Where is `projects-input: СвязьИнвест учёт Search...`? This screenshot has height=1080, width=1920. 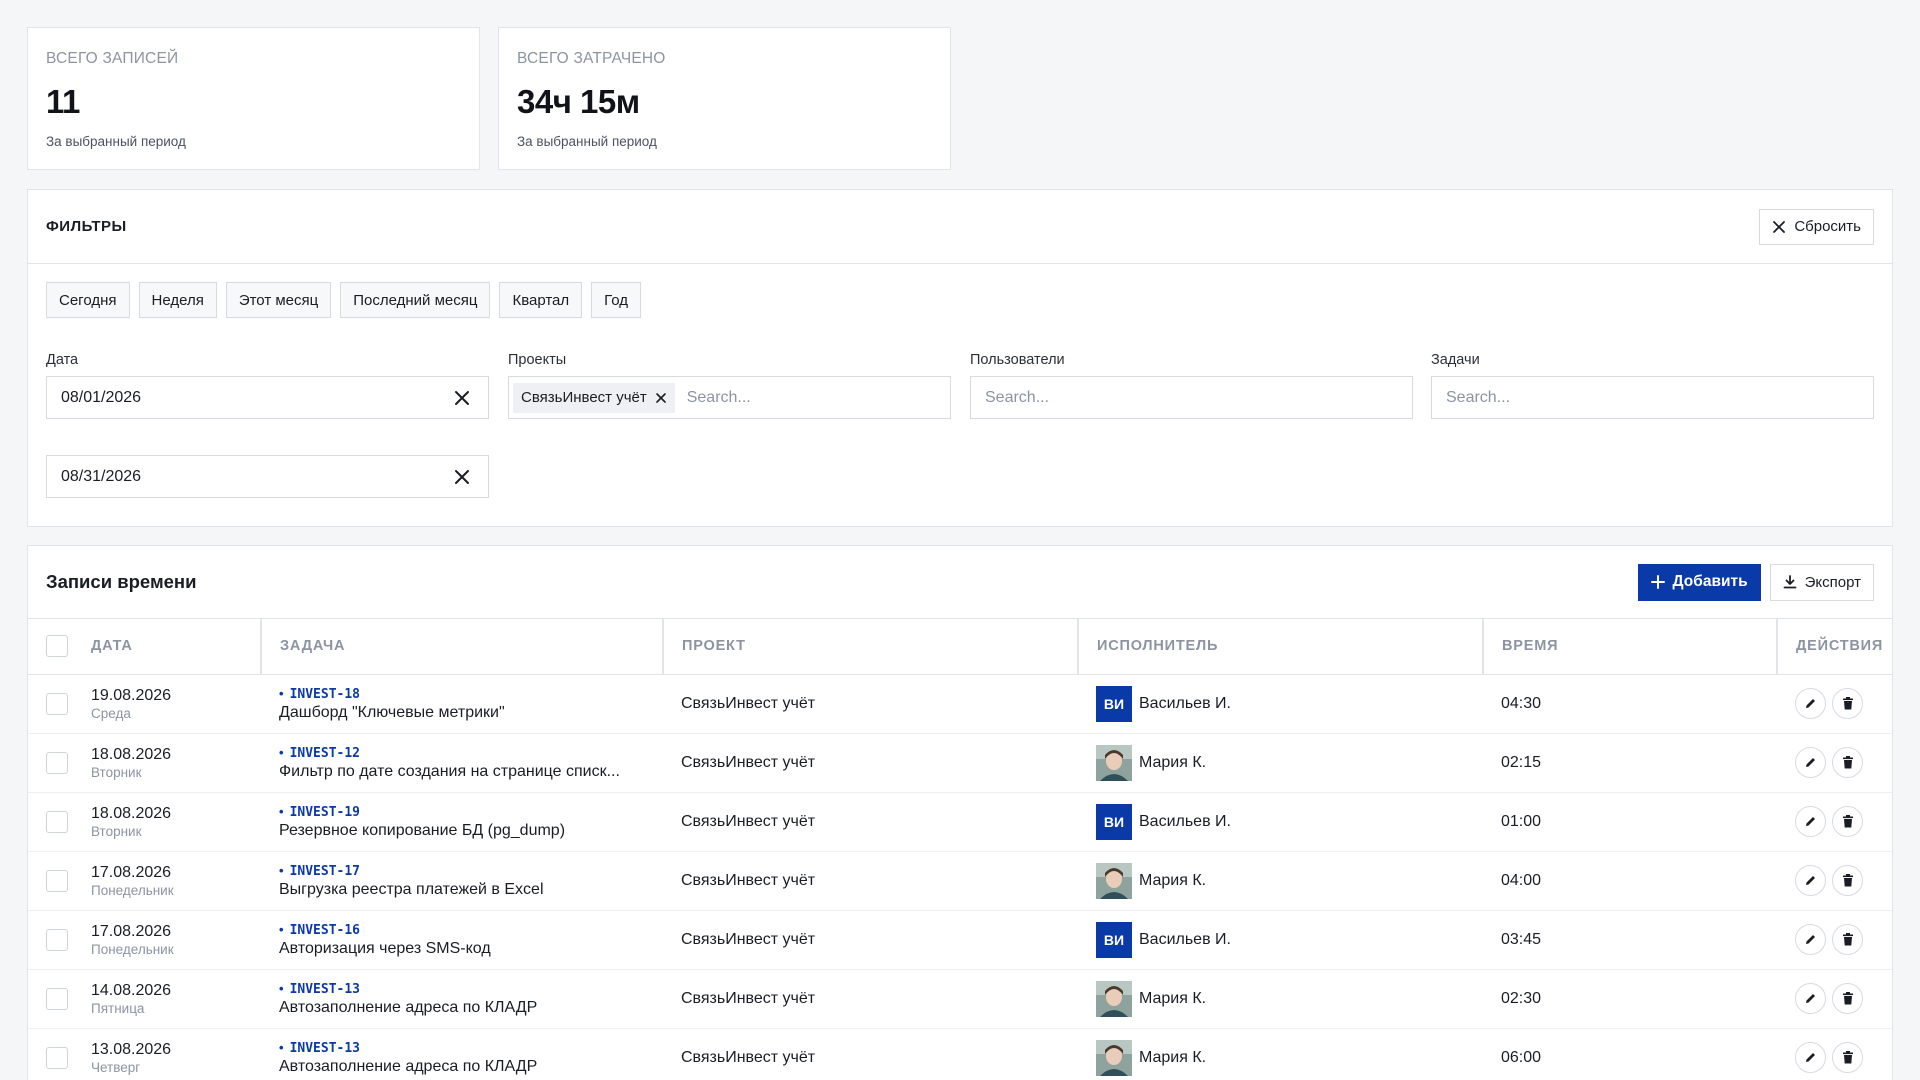 projects-input: СвязьИнвест учёт Search... is located at coordinates (729, 397).